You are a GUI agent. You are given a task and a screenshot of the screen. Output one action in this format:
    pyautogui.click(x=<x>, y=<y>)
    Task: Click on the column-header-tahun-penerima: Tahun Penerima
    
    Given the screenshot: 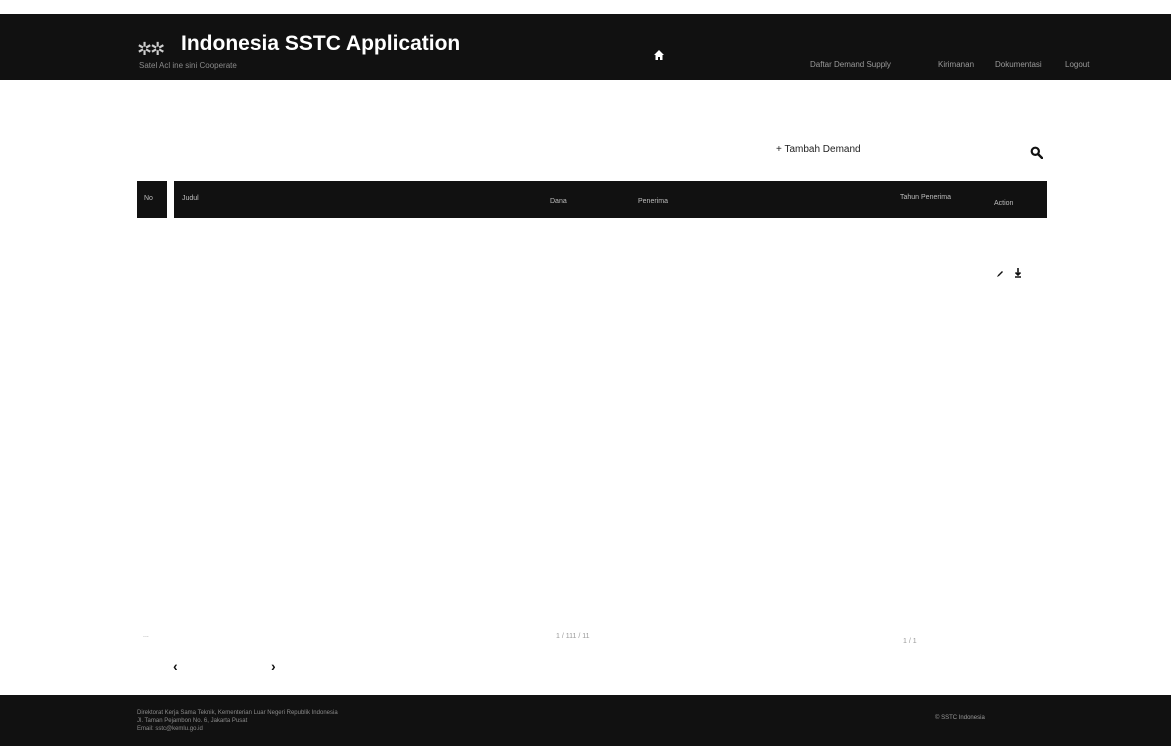 What is the action you would take?
    pyautogui.click(x=928, y=198)
    